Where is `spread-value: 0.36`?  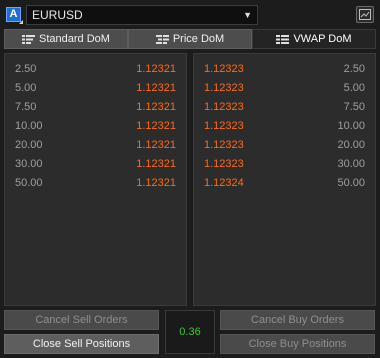
spread-value: 0.36 is located at coordinates (190, 332).